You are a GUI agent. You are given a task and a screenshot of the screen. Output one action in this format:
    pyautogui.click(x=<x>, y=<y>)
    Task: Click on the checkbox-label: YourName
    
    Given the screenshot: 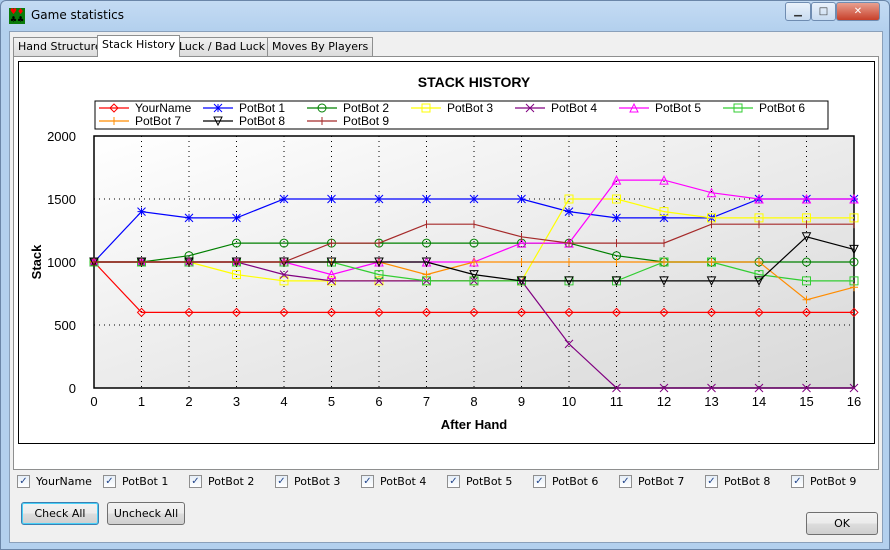 What is the action you would take?
    pyautogui.click(x=64, y=481)
    